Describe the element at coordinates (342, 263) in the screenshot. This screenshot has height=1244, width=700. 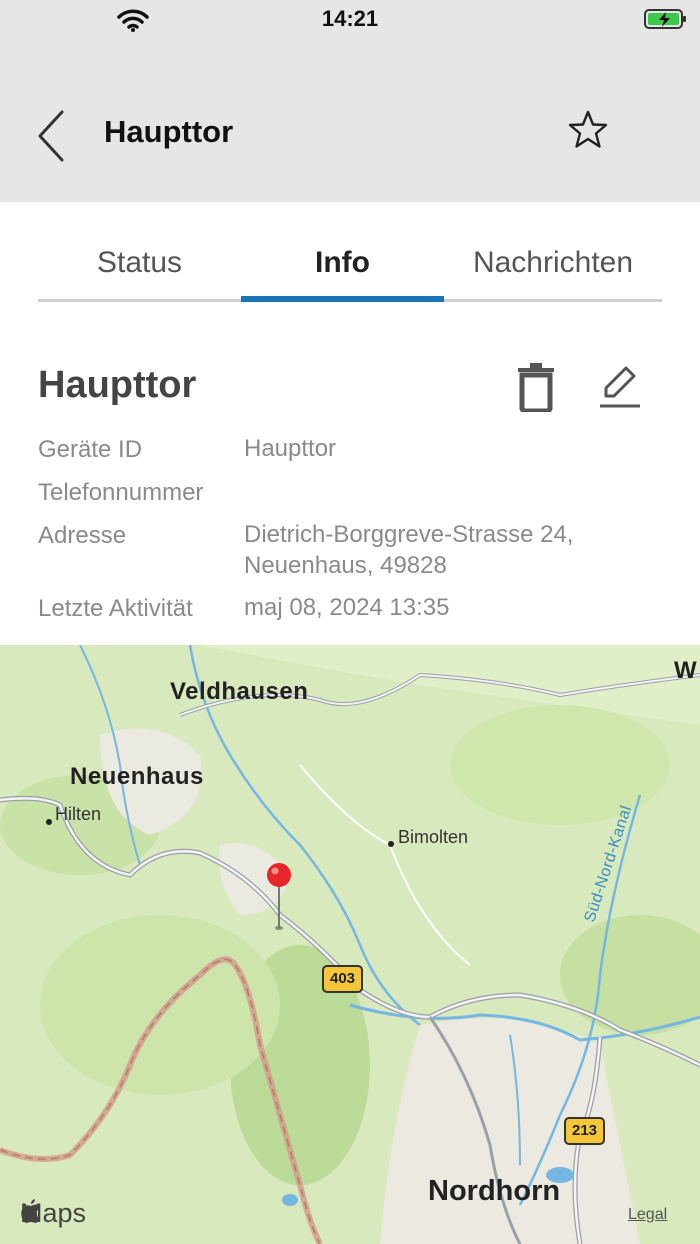
I see `tab-info: Info` at that location.